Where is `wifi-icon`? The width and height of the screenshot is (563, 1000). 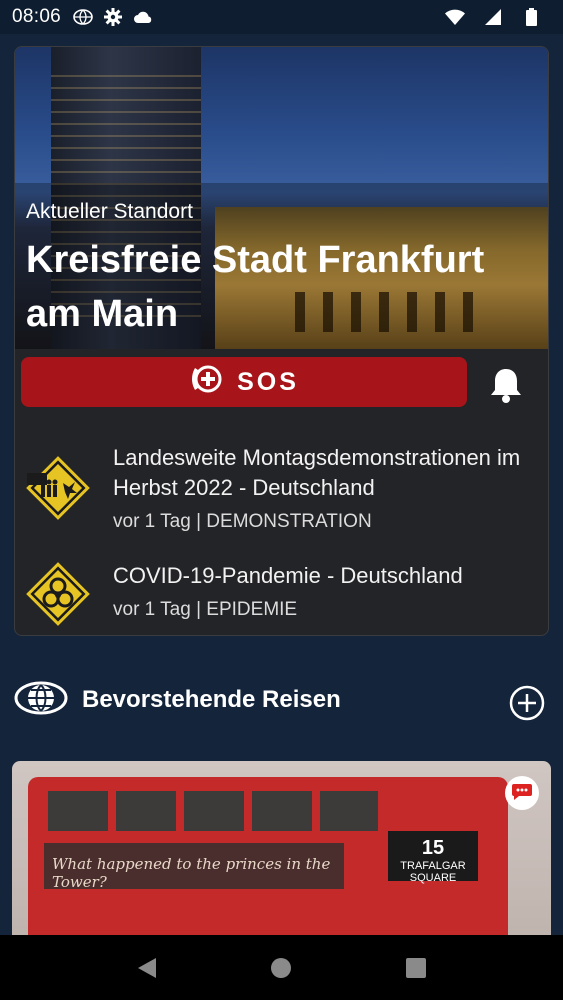 wifi-icon is located at coordinates (455, 17).